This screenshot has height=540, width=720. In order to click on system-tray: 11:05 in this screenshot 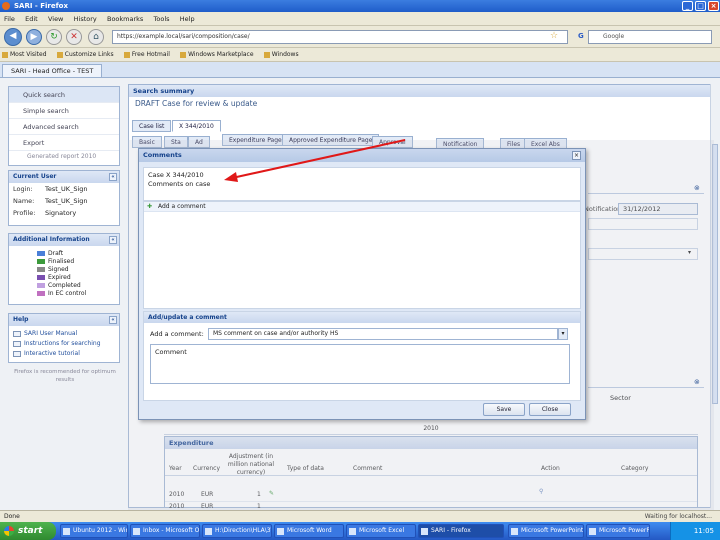, I will do `click(695, 531)`.